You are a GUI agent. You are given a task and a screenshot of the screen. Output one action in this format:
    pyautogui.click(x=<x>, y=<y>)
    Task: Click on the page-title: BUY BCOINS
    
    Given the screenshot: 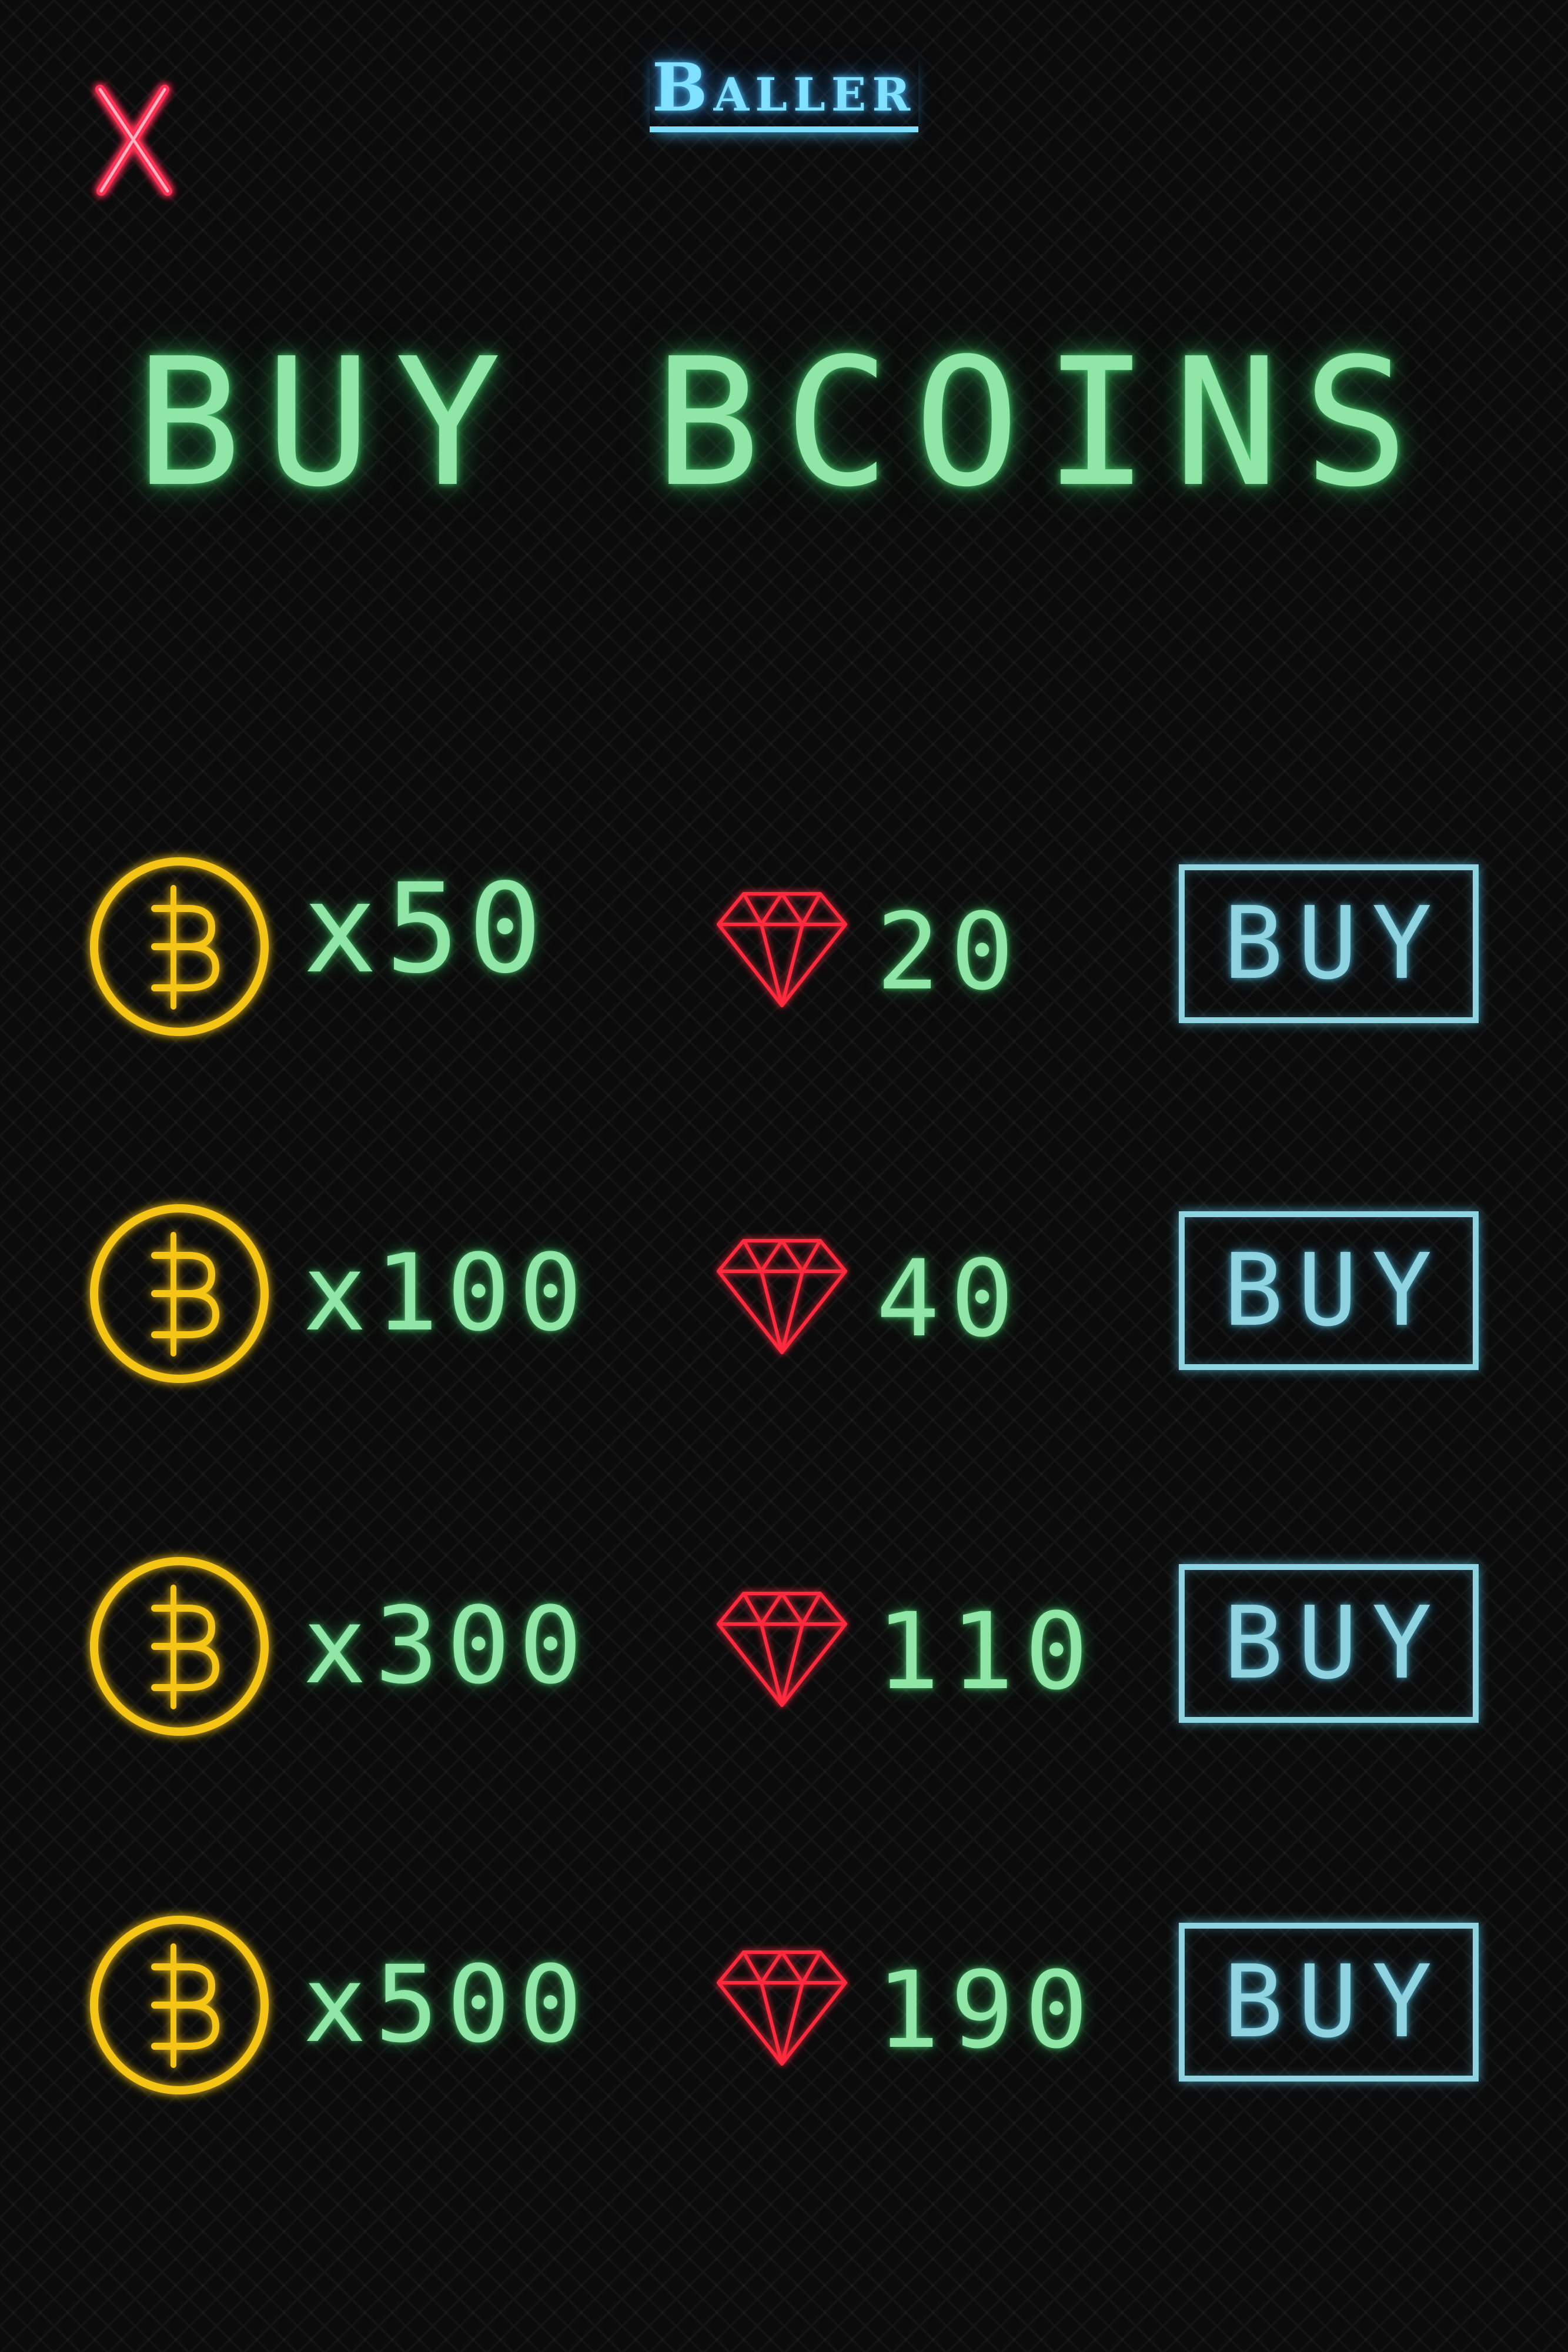 What is the action you would take?
    pyautogui.click(x=784, y=423)
    